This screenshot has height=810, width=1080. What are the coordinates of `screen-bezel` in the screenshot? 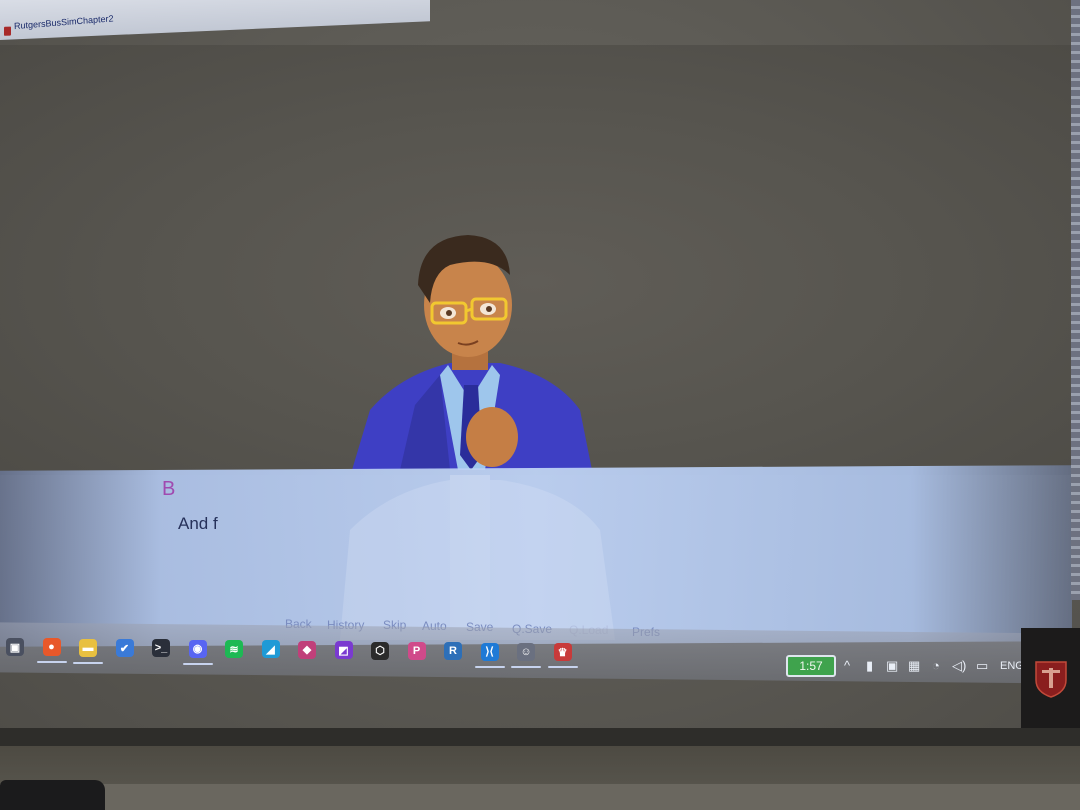 It's located at (540, 737).